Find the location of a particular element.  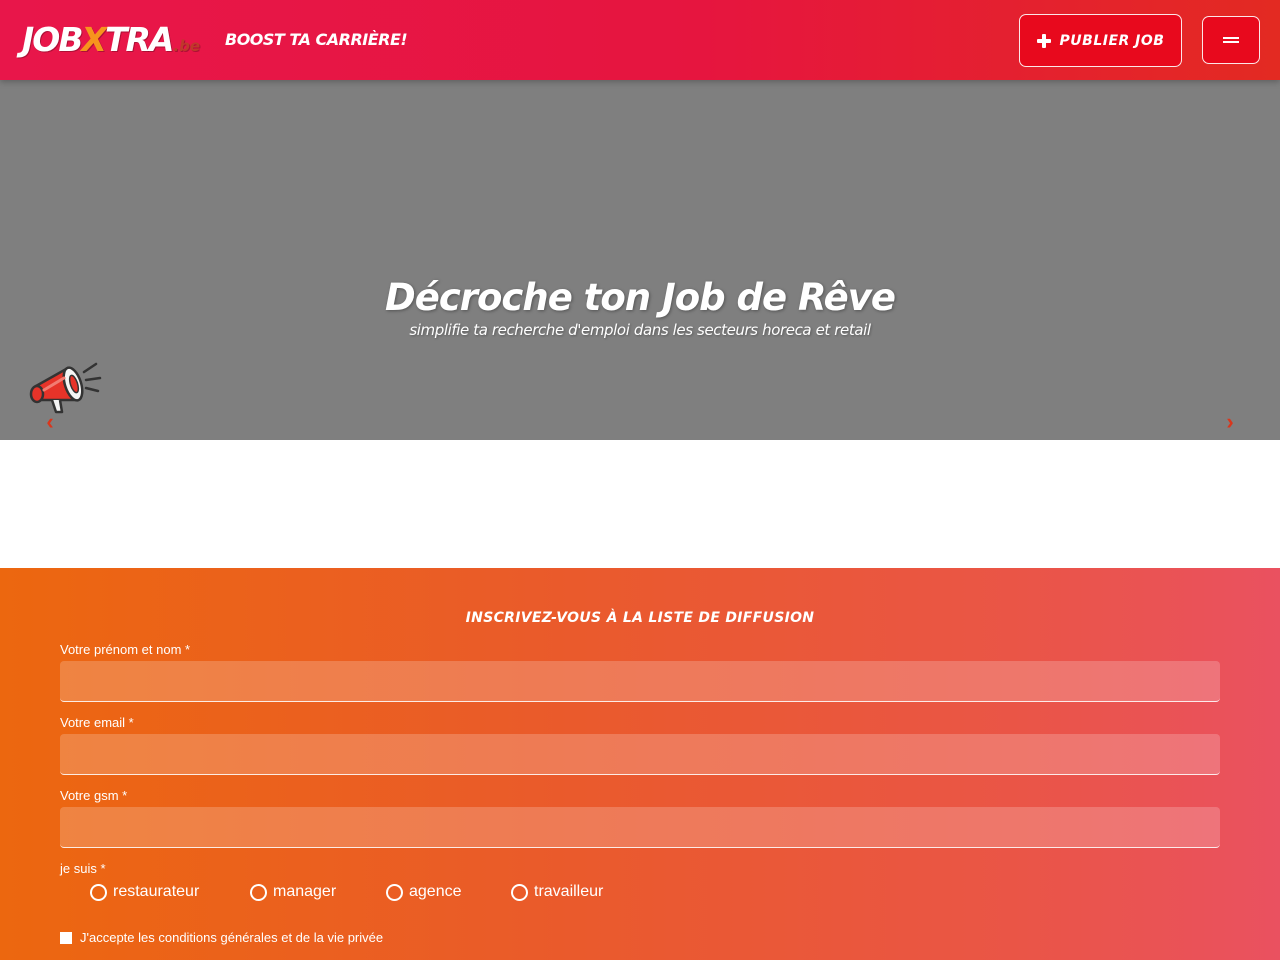

email-field-label: Votre email * is located at coordinates (97, 722).